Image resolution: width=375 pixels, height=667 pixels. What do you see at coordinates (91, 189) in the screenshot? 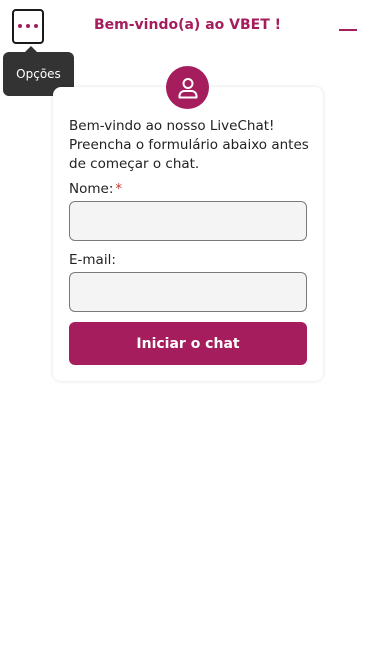
I see `name-label-text: Nome:` at bounding box center [91, 189].